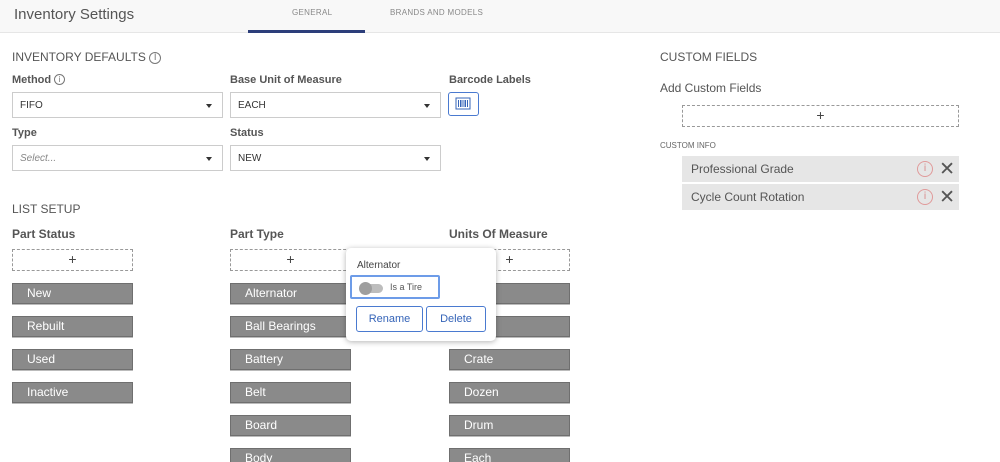  What do you see at coordinates (290, 293) in the screenshot?
I see `part-type-item: Alternator` at bounding box center [290, 293].